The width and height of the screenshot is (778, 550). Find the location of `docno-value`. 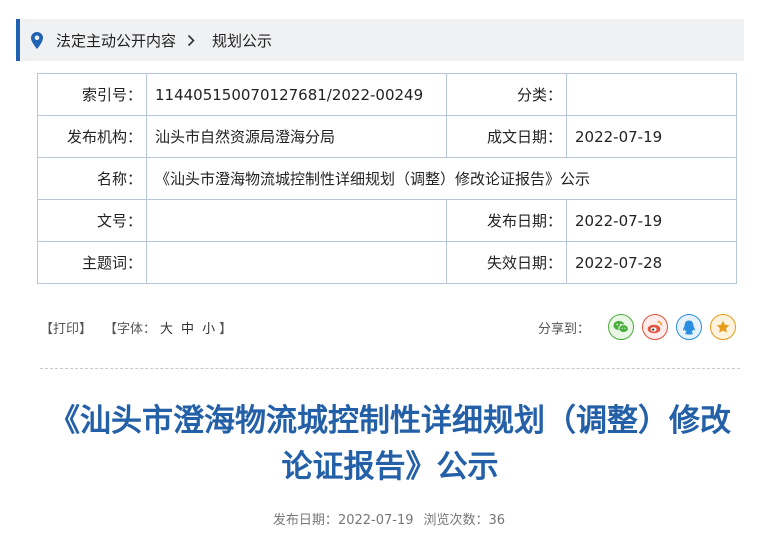

docno-value is located at coordinates (296, 220).